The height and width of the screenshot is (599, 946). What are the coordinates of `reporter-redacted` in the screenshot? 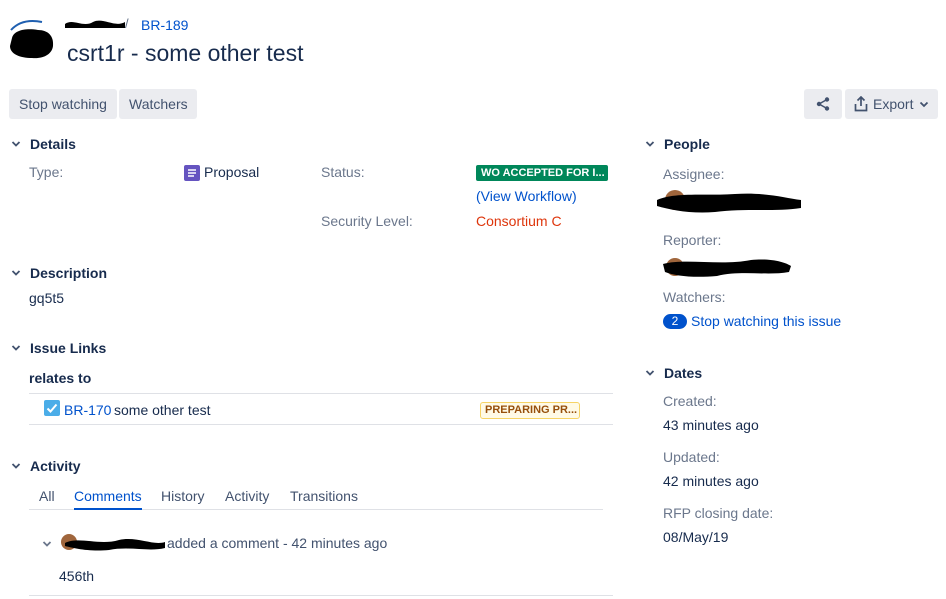 It's located at (727, 268).